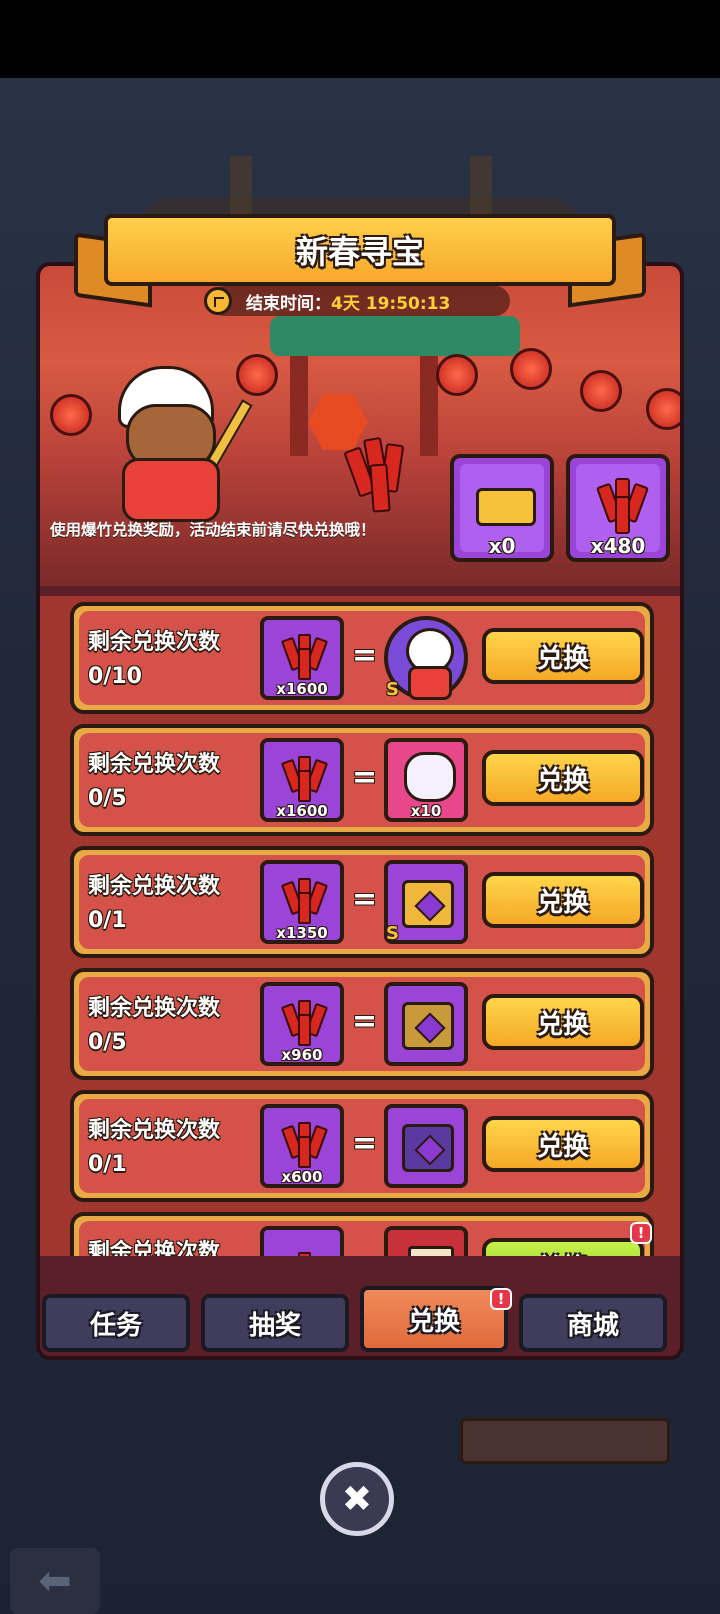 The height and width of the screenshot is (1614, 720). Describe the element at coordinates (299, 406) in the screenshot. I see `gate-pillar` at that location.